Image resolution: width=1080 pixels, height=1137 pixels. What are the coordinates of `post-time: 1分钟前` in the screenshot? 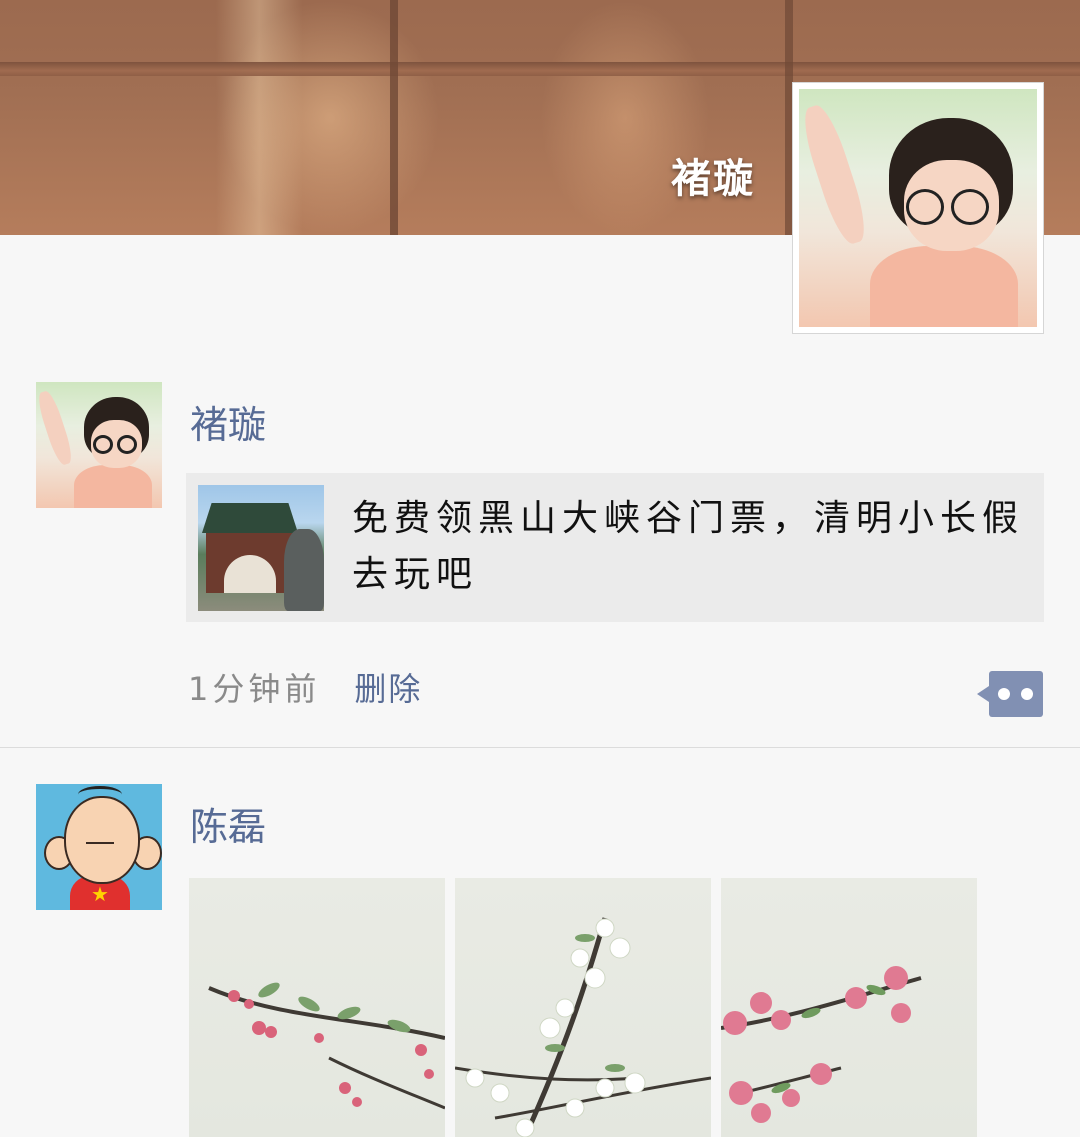 It's located at (254, 689).